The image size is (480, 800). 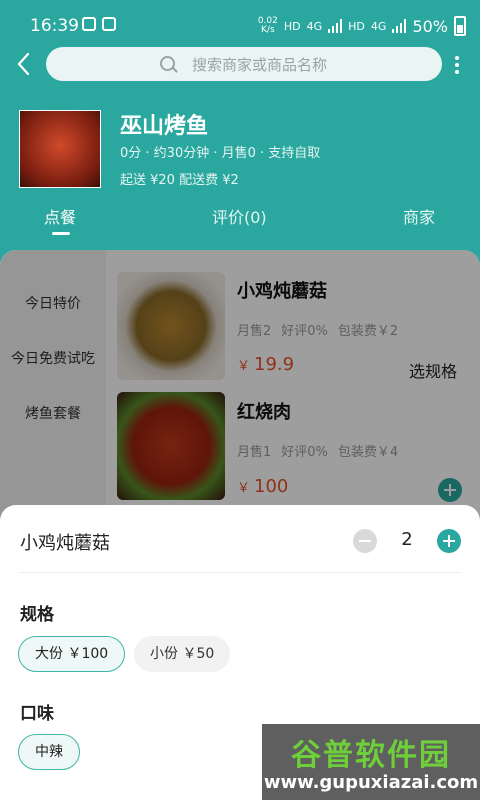 I want to click on increase-quantity-icon, so click(x=449, y=541).